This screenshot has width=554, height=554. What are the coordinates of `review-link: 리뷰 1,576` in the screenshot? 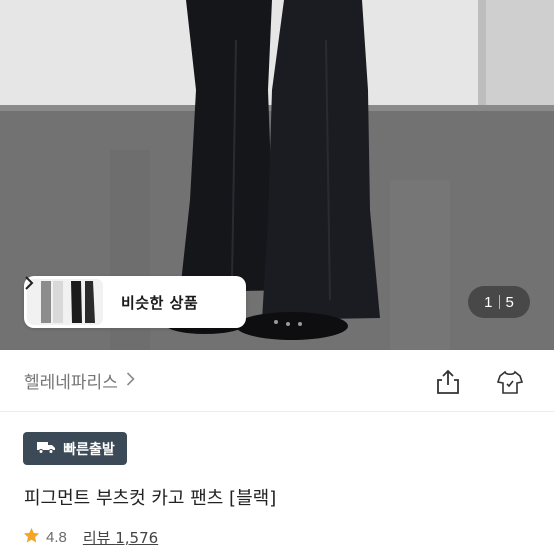 It's located at (120, 537).